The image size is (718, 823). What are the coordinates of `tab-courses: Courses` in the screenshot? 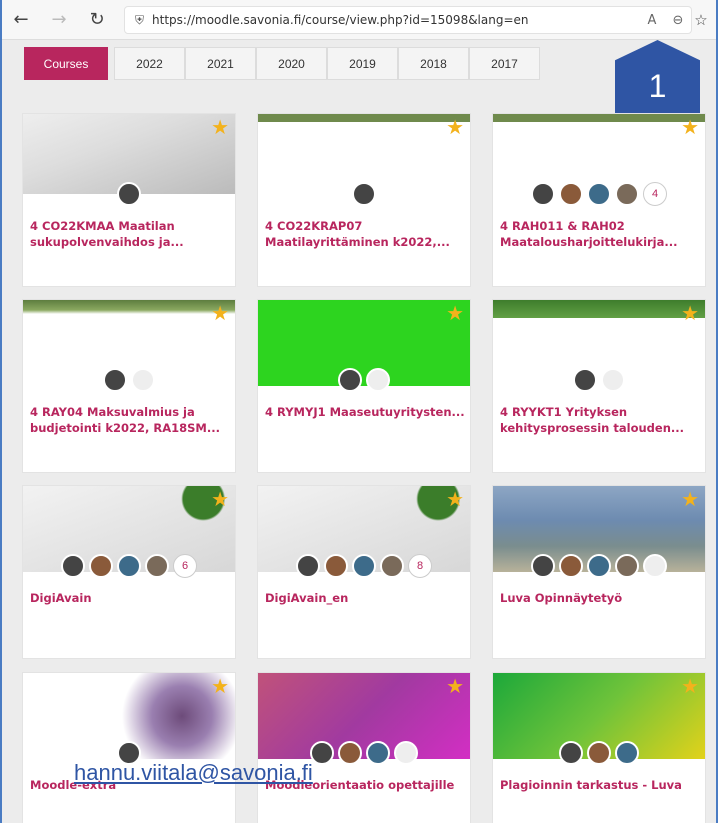 It's located at (66, 63).